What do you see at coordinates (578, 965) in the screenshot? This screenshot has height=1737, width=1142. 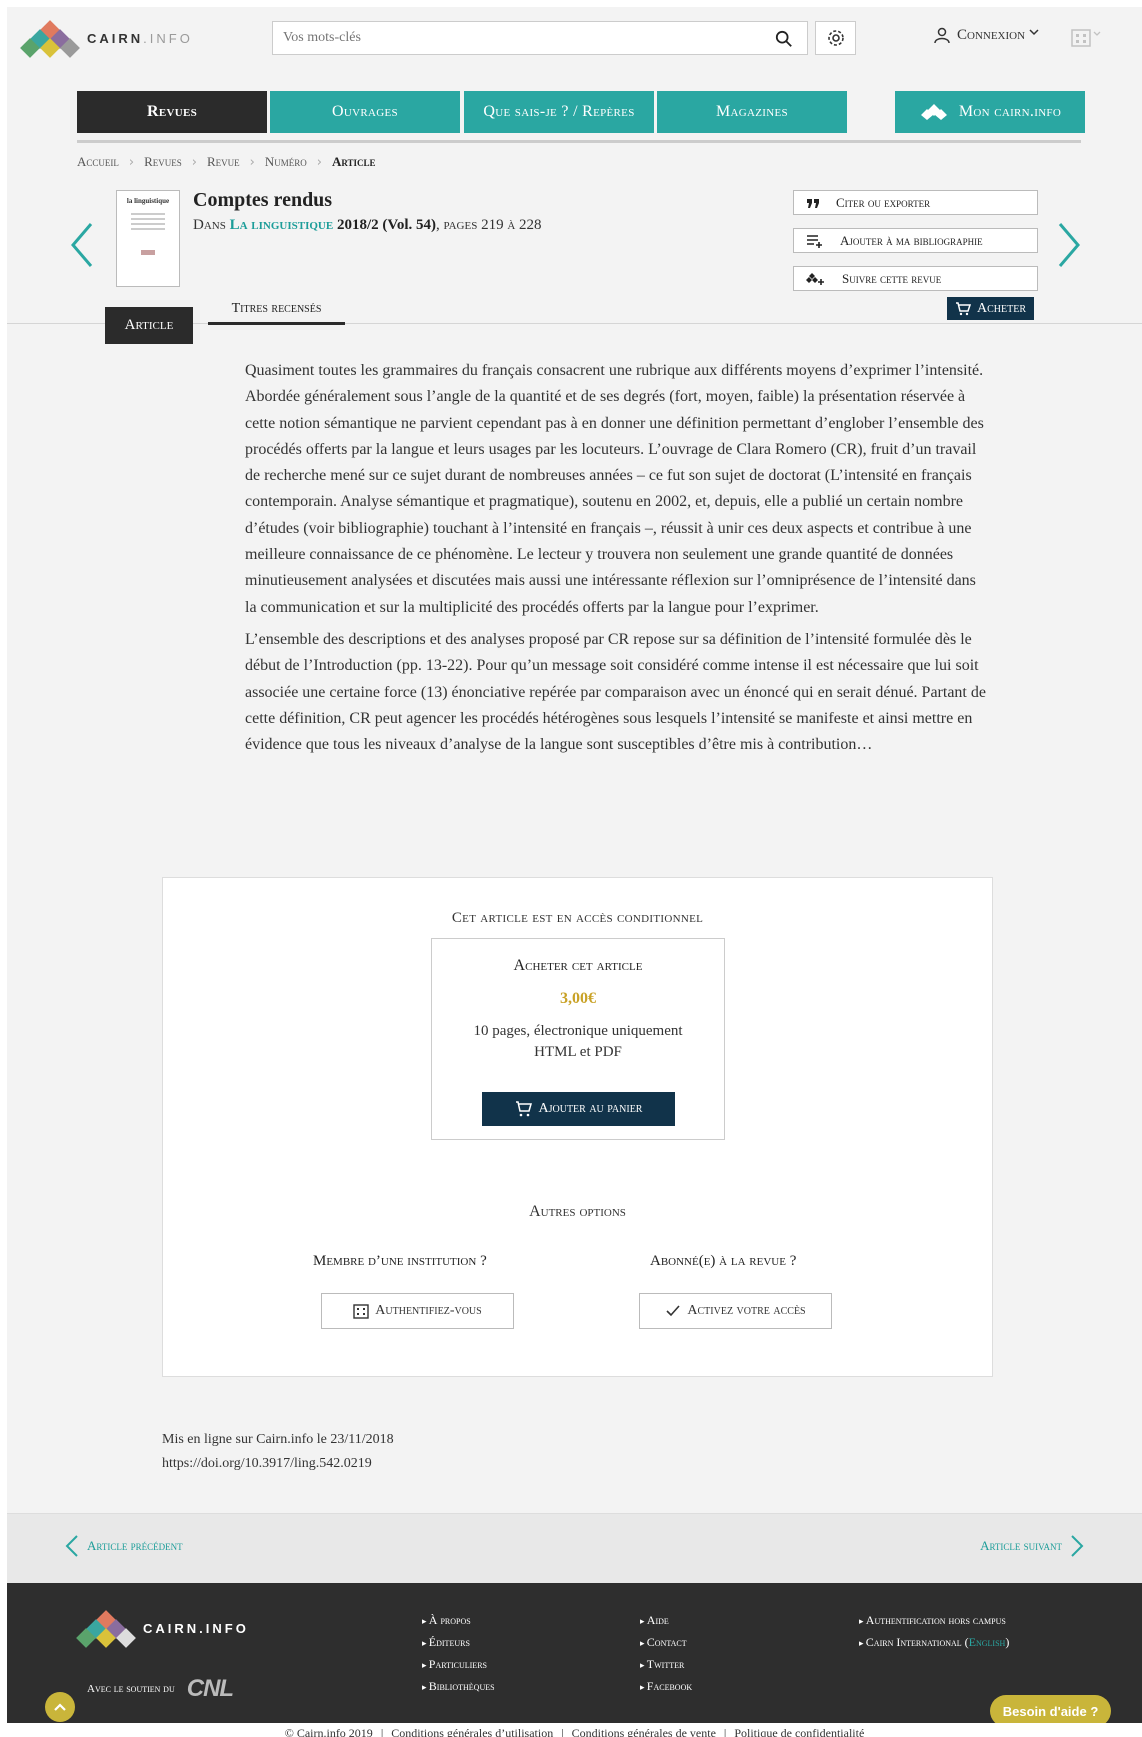 I see `buy-article-title: Acheter cet article` at bounding box center [578, 965].